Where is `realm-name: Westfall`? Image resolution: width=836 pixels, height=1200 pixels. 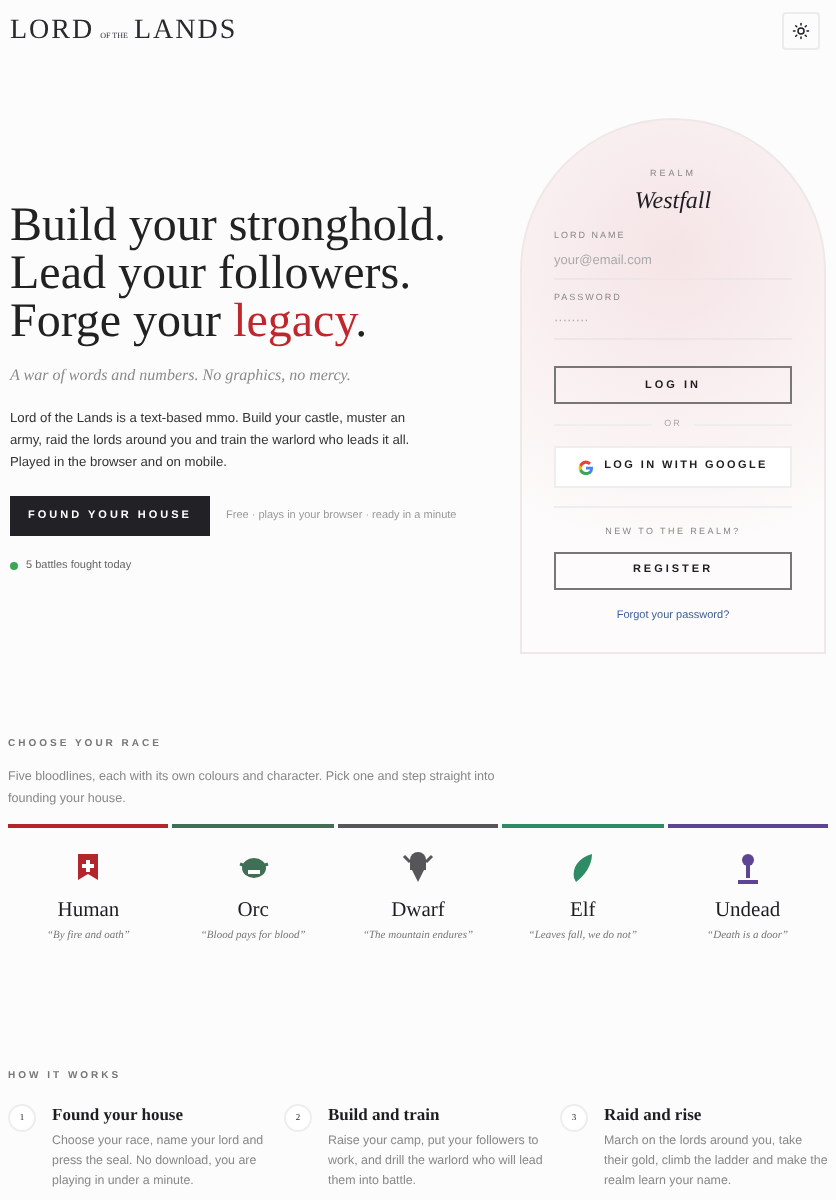
realm-name: Westfall is located at coordinates (673, 200).